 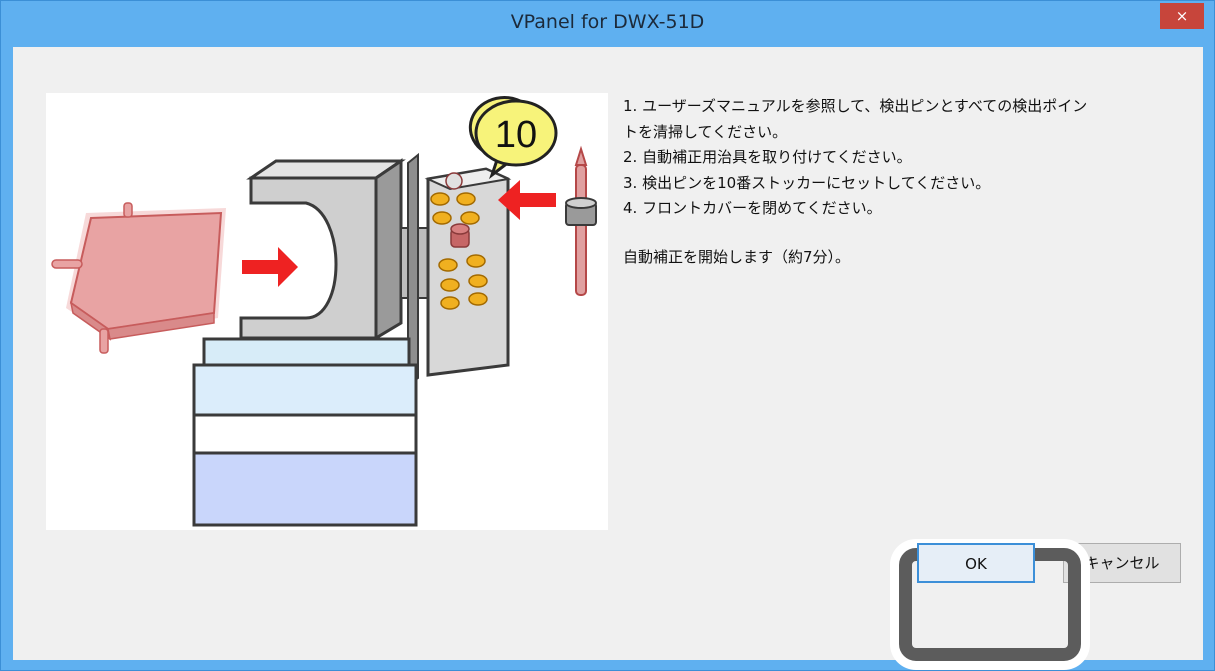 I want to click on ok-button: OK, so click(x=976, y=563).